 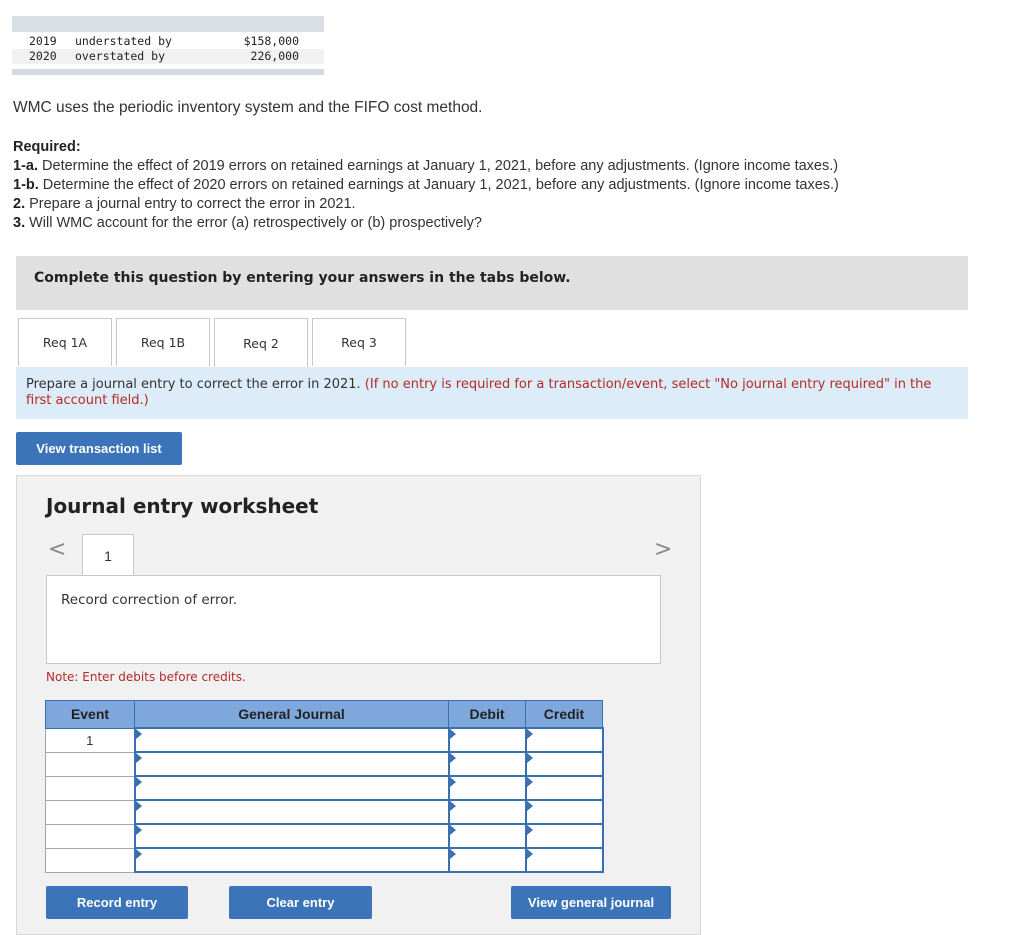 I want to click on chevron-right-icon: >, so click(x=663, y=549).